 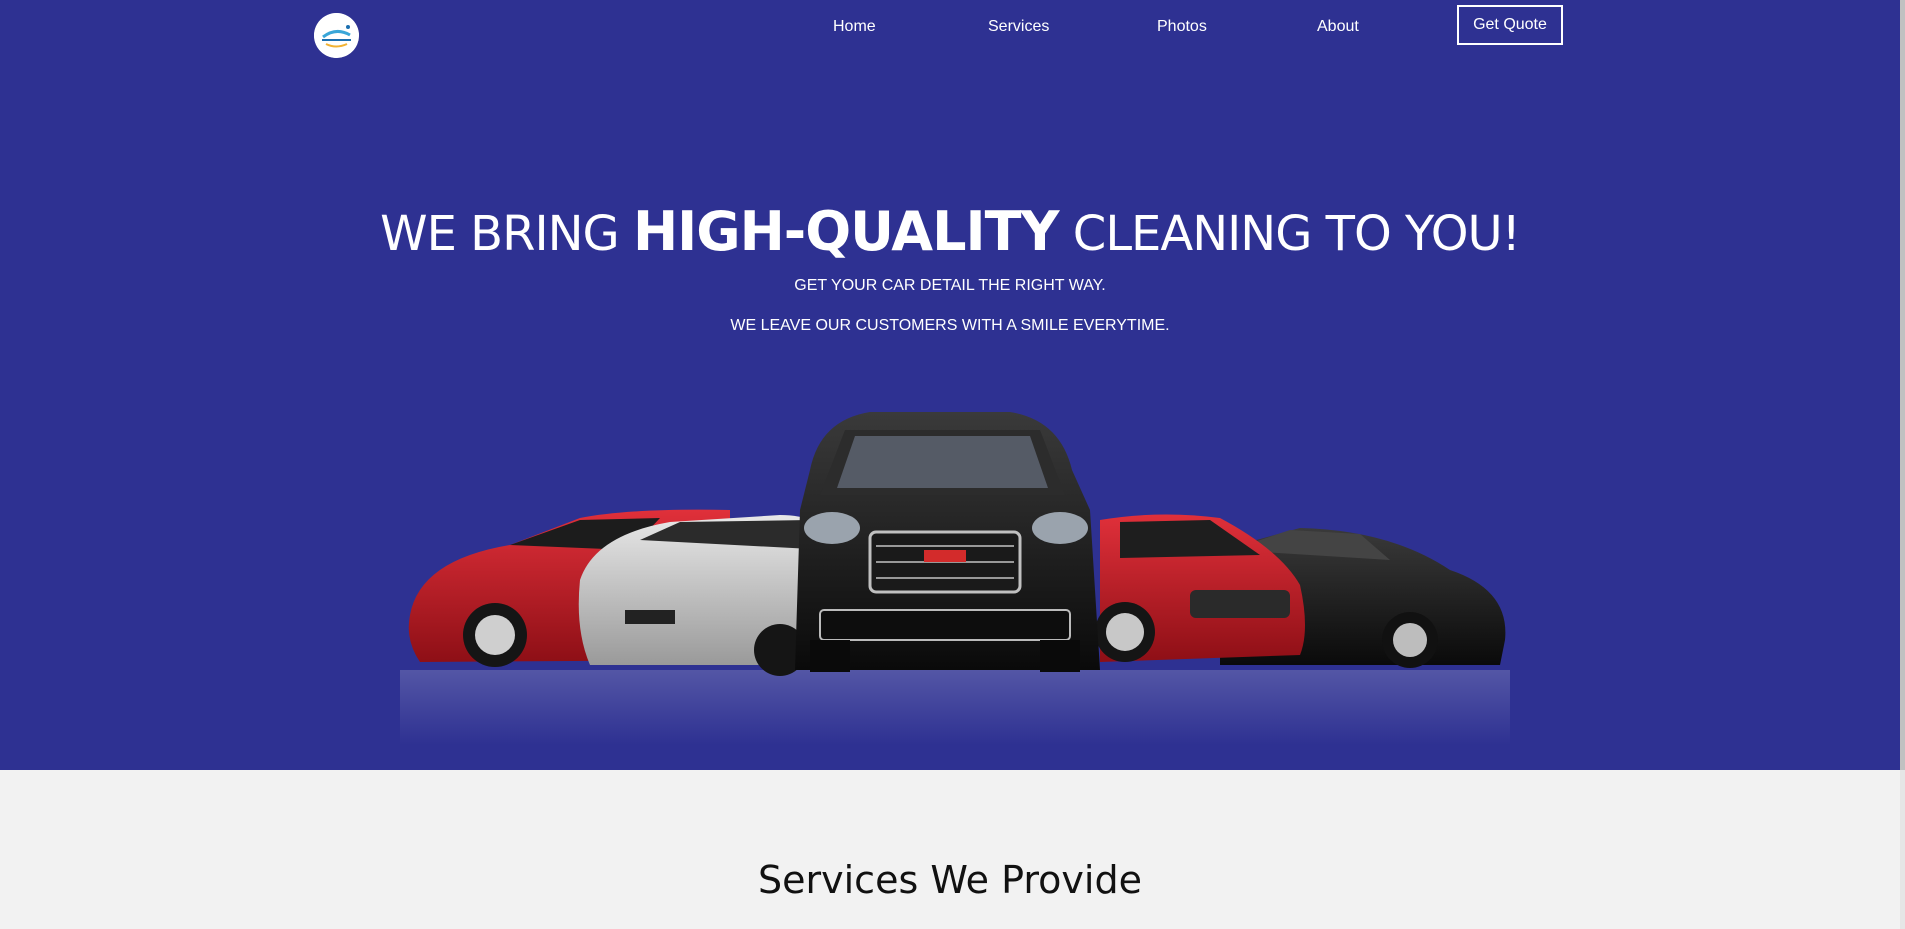 I want to click on nav-about-link: About, so click(x=1338, y=27).